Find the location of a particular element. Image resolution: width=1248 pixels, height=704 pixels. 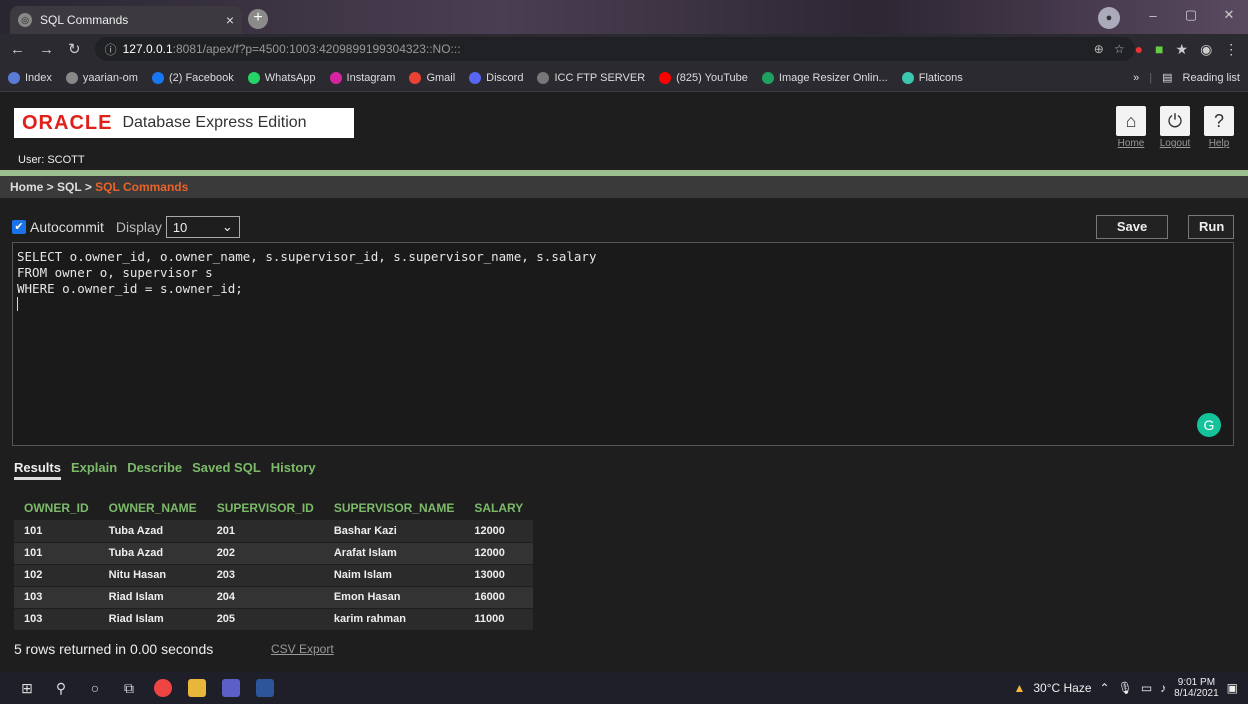

logout-button: ⏻ Logout is located at coordinates (1175, 127).